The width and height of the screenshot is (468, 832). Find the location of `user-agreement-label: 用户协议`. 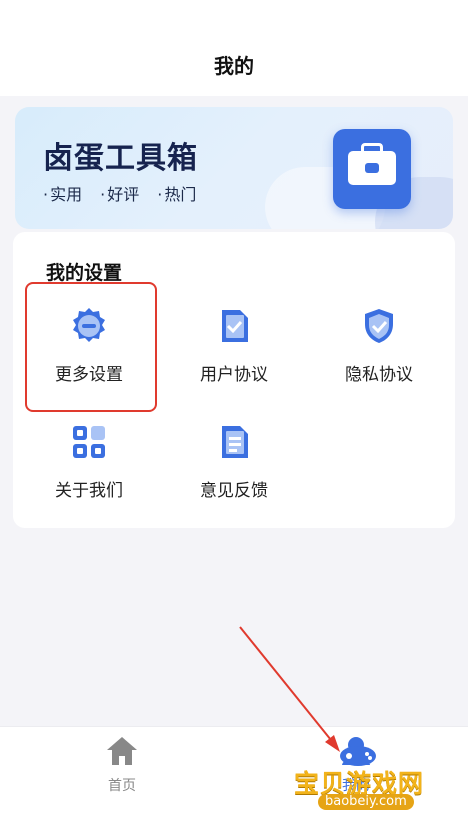

user-agreement-label: 用户协议 is located at coordinates (234, 375).